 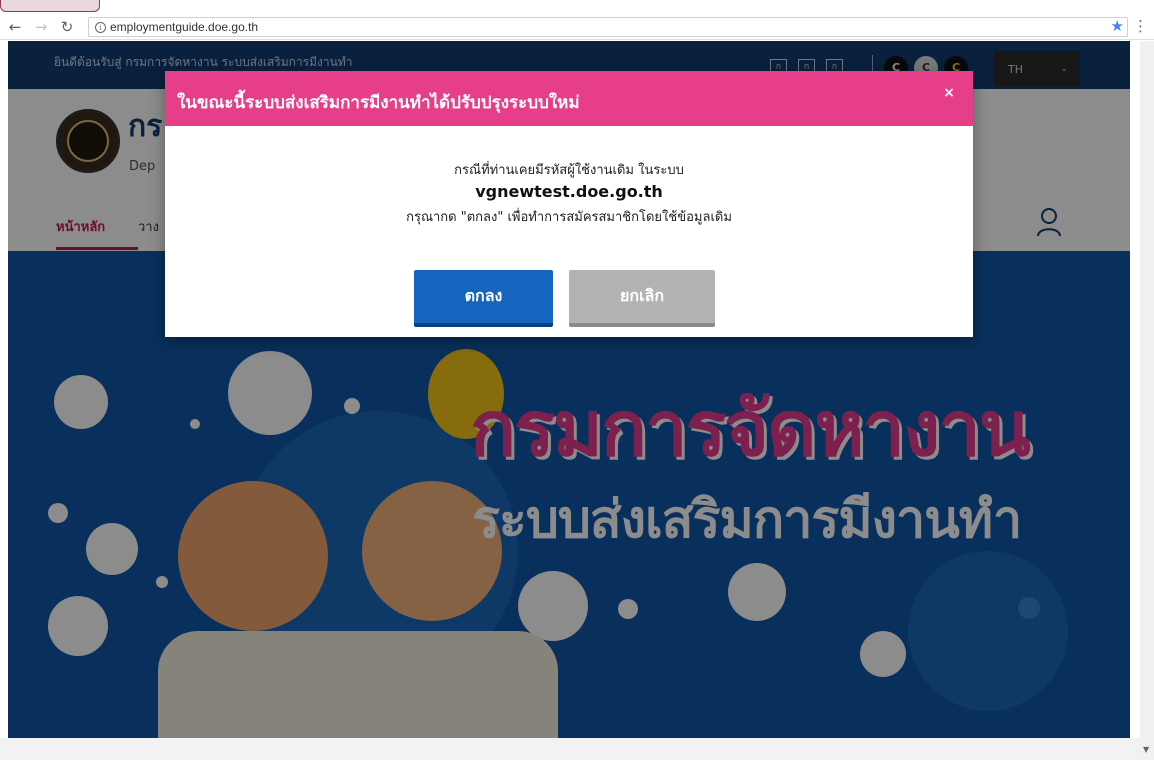 What do you see at coordinates (1147, 400) in the screenshot?
I see `scrollbar` at bounding box center [1147, 400].